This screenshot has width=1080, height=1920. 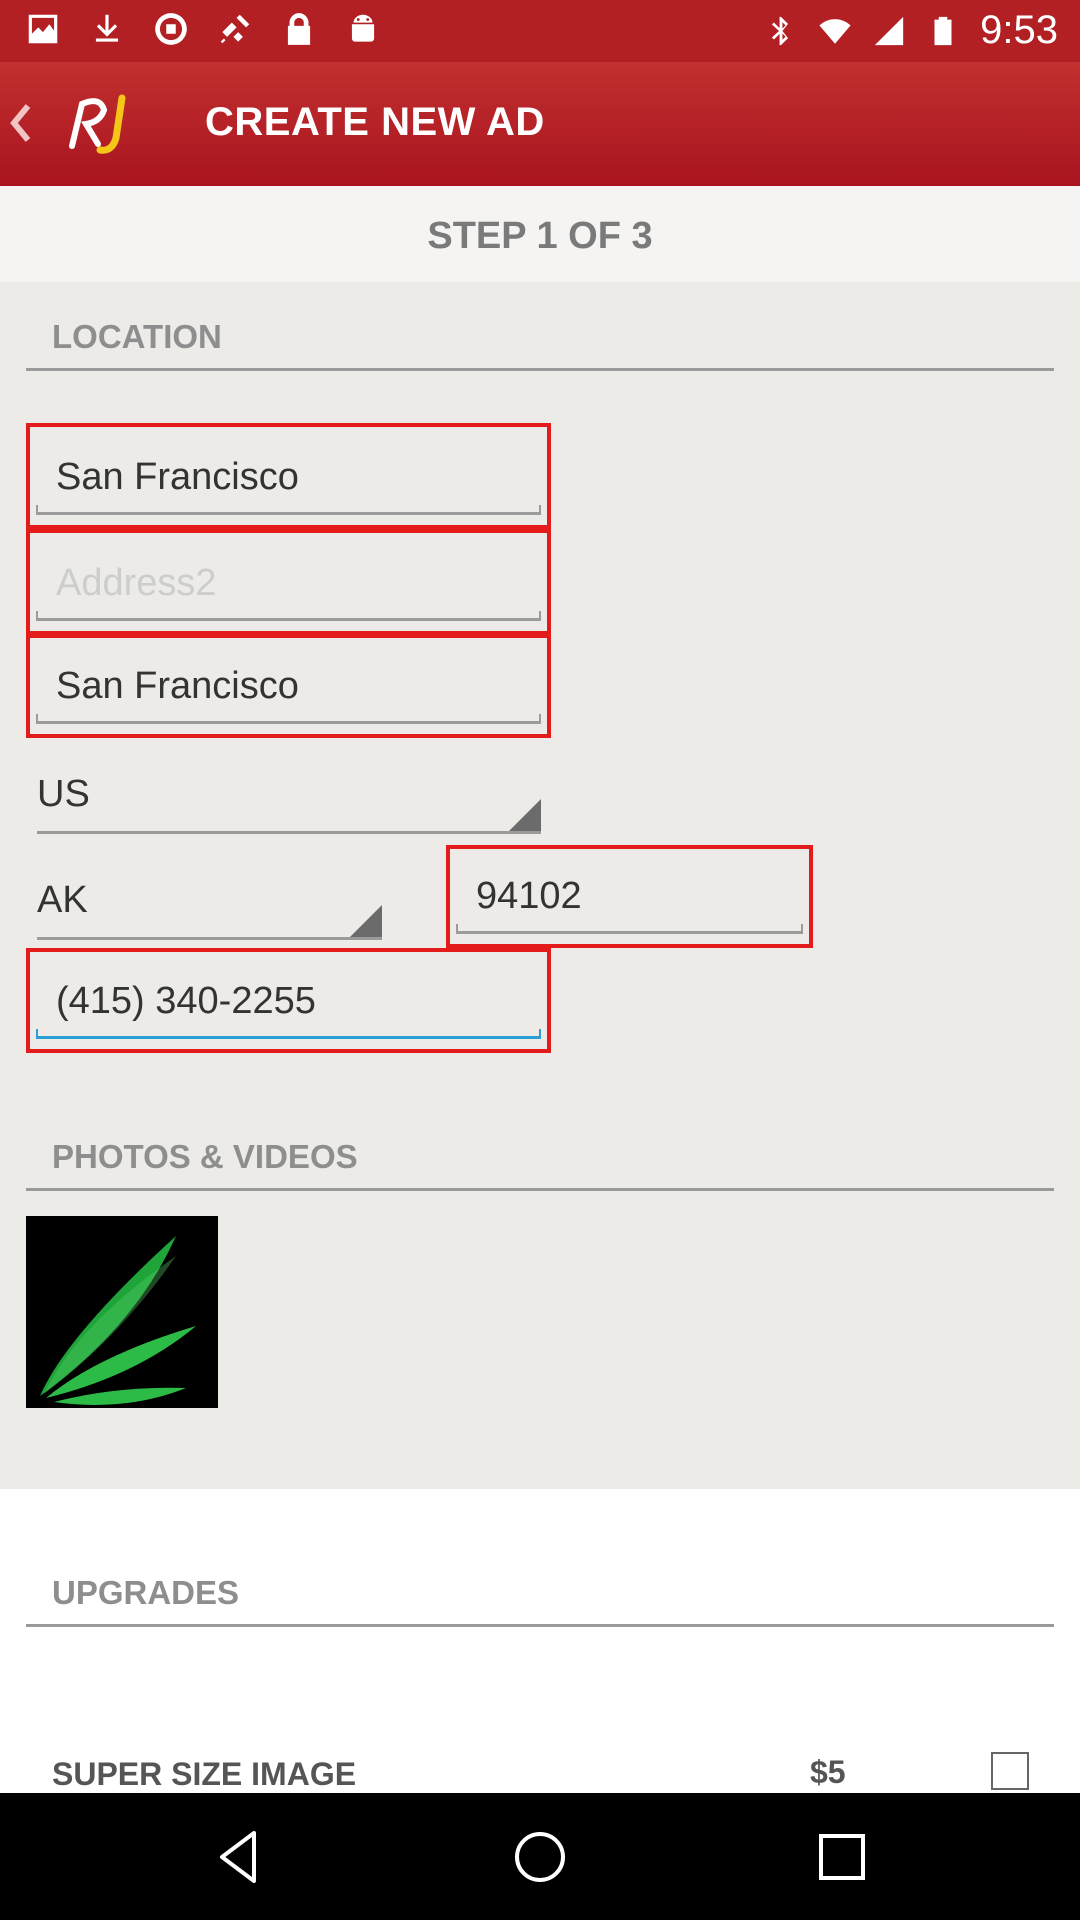 What do you see at coordinates (100, 124) in the screenshot?
I see `app-logo-icon` at bounding box center [100, 124].